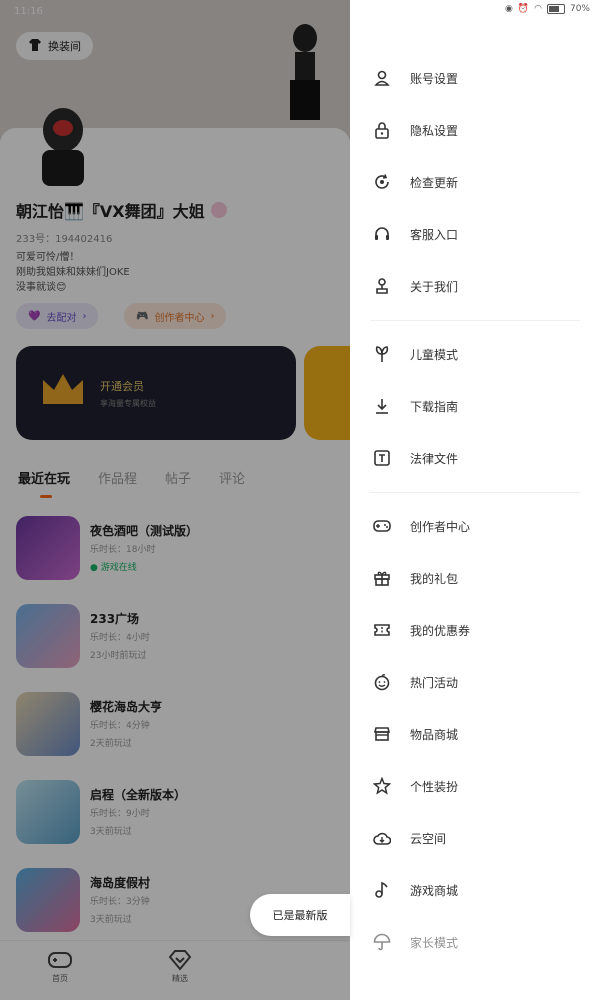 Image resolution: width=600 pixels, height=1008 pixels. I want to click on menu-creator-center: 创作者中心, so click(475, 526).